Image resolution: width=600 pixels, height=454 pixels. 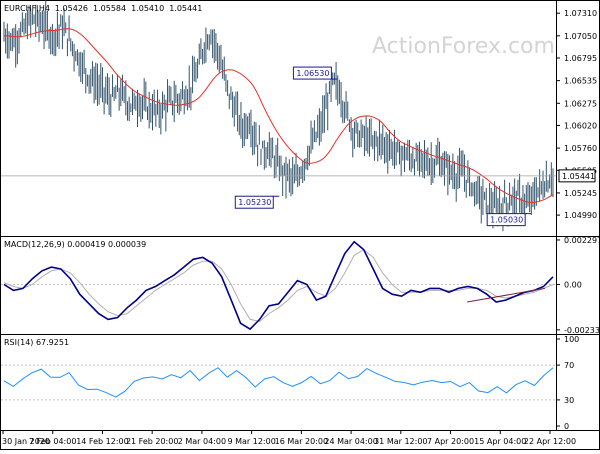 I want to click on x-tick-label: 24 Mar 04:00, so click(x=350, y=441).